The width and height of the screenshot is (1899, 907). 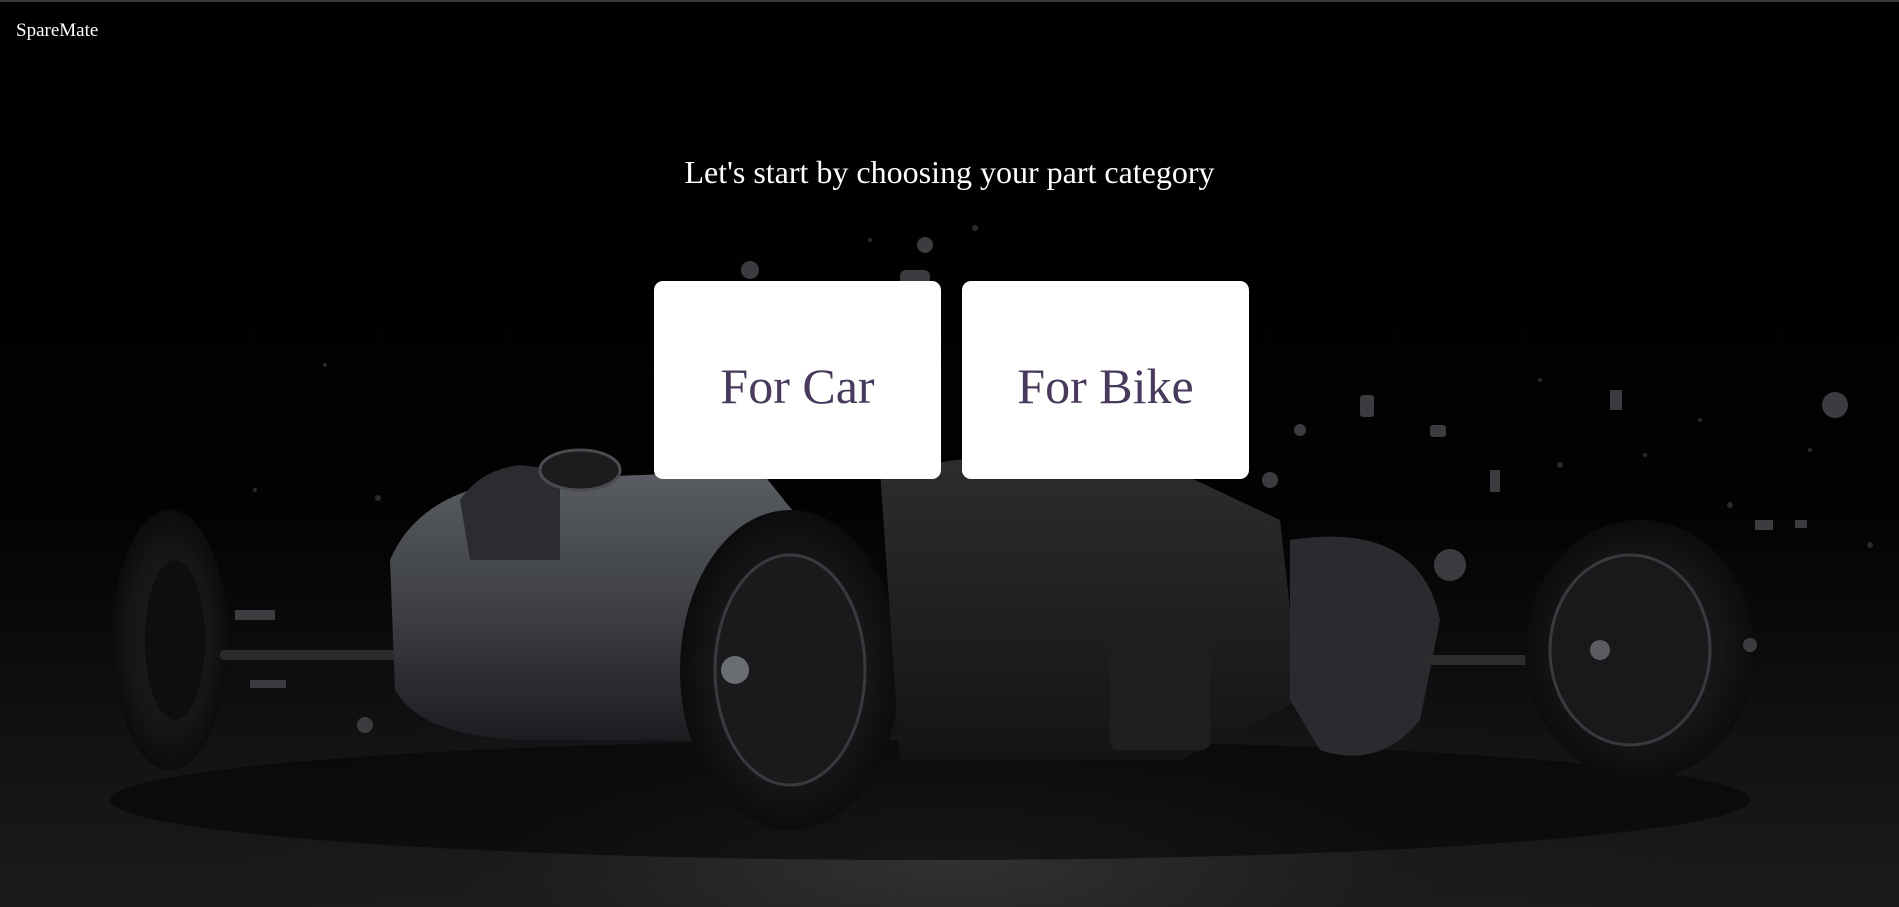 What do you see at coordinates (1105, 386) in the screenshot?
I see `category-card-bike-label: For Bike` at bounding box center [1105, 386].